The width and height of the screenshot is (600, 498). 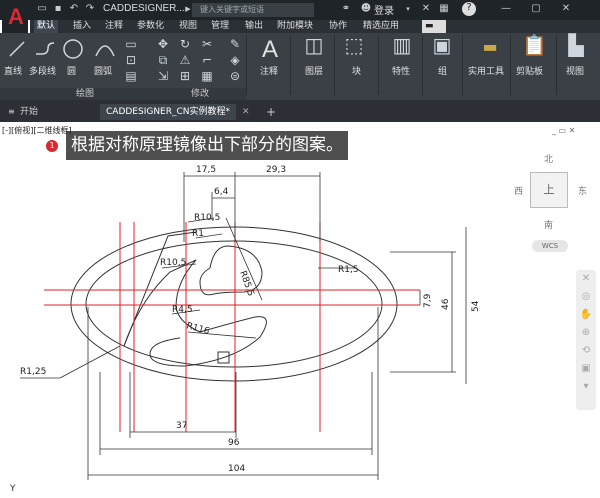 What do you see at coordinates (150, 26) in the screenshot?
I see `tab-parametric: 参数化` at bounding box center [150, 26].